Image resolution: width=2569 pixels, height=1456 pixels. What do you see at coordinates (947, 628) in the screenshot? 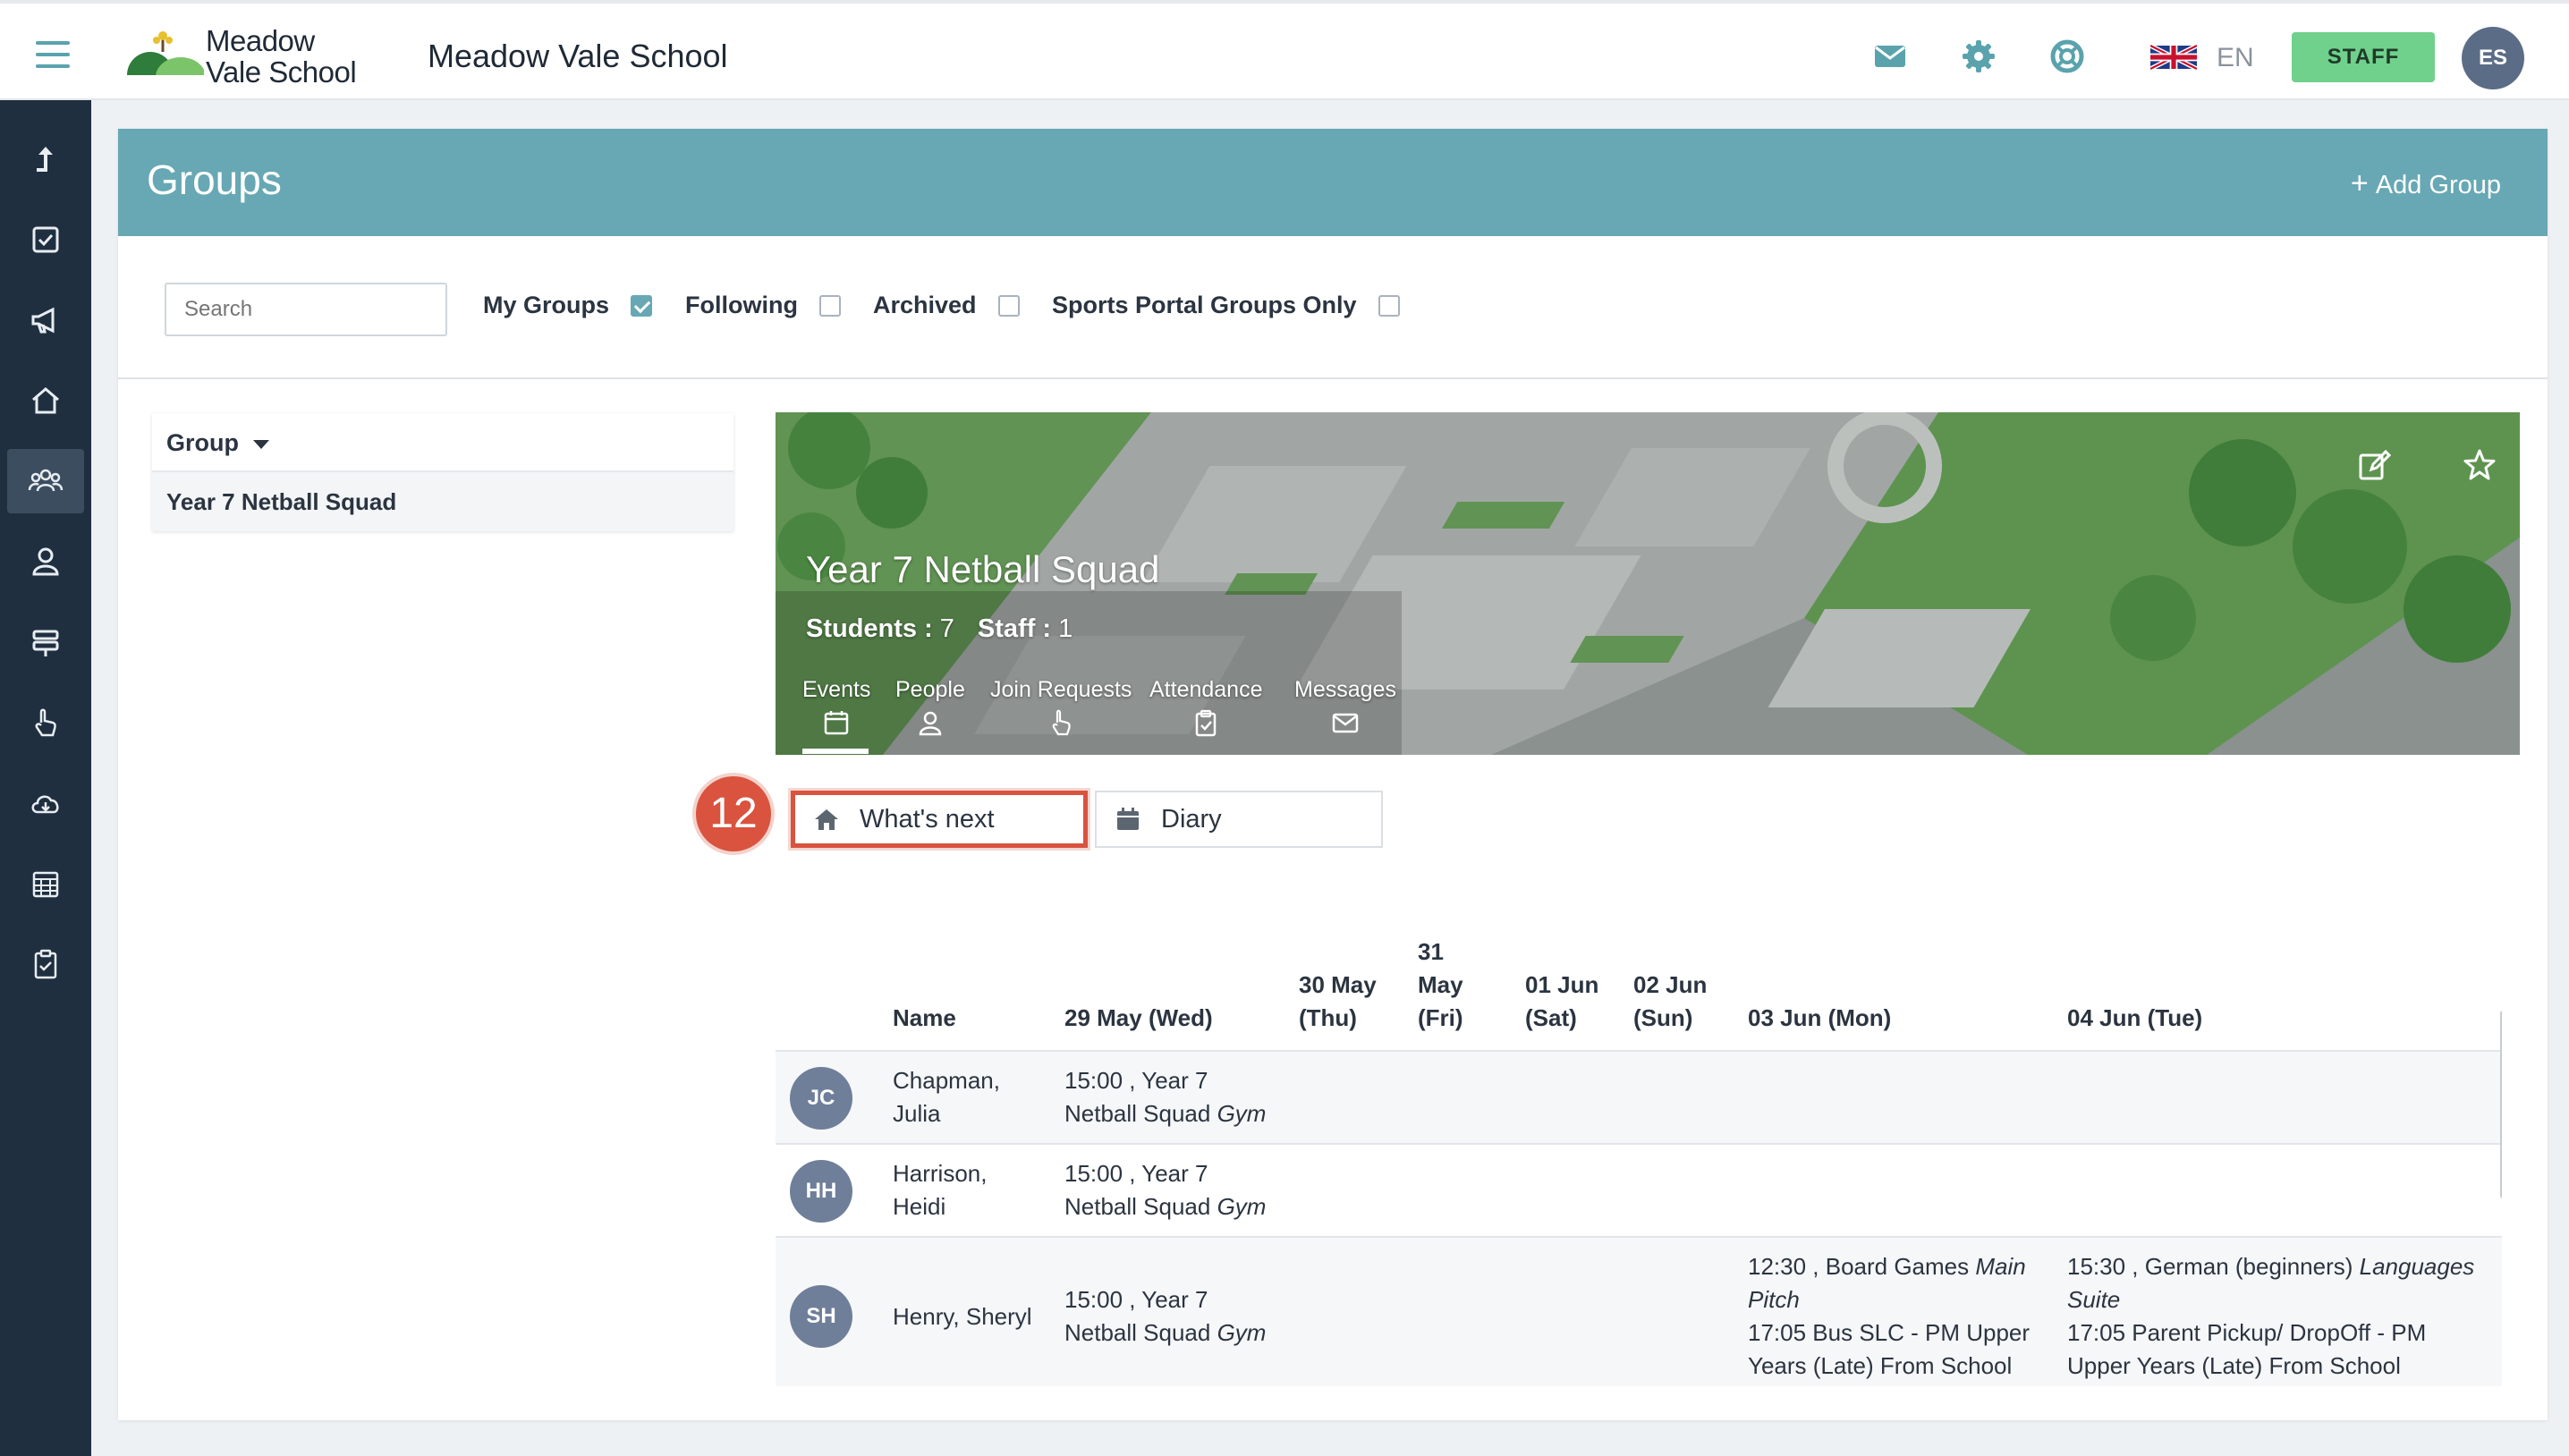
I see `students-count: 7` at bounding box center [947, 628].